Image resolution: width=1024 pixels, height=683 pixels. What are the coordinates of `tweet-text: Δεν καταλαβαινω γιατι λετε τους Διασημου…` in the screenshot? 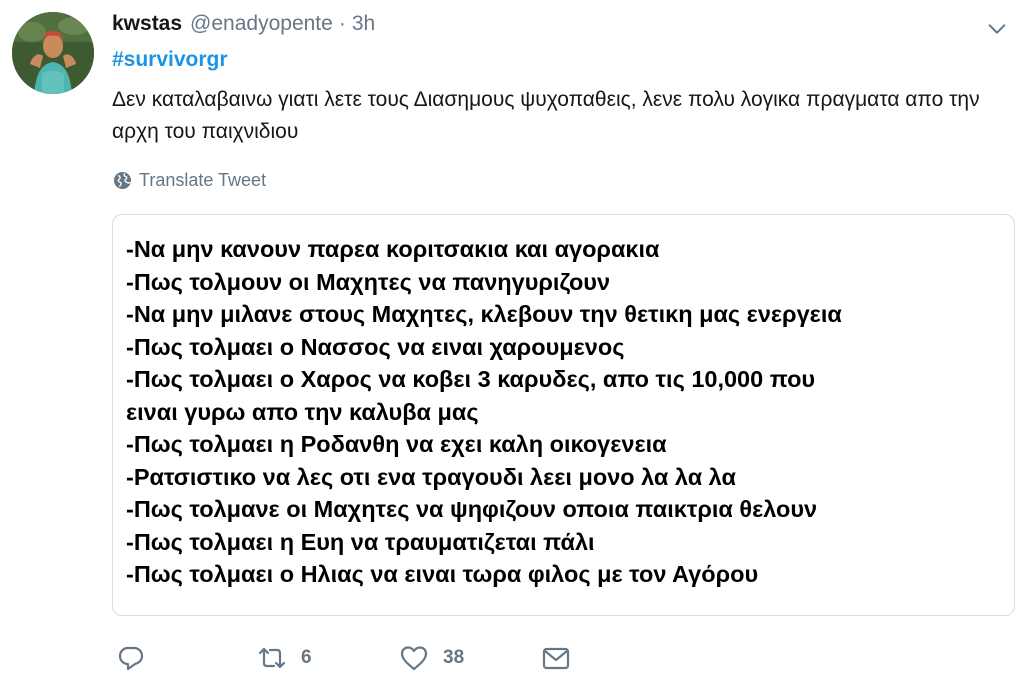 It's located at (546, 115).